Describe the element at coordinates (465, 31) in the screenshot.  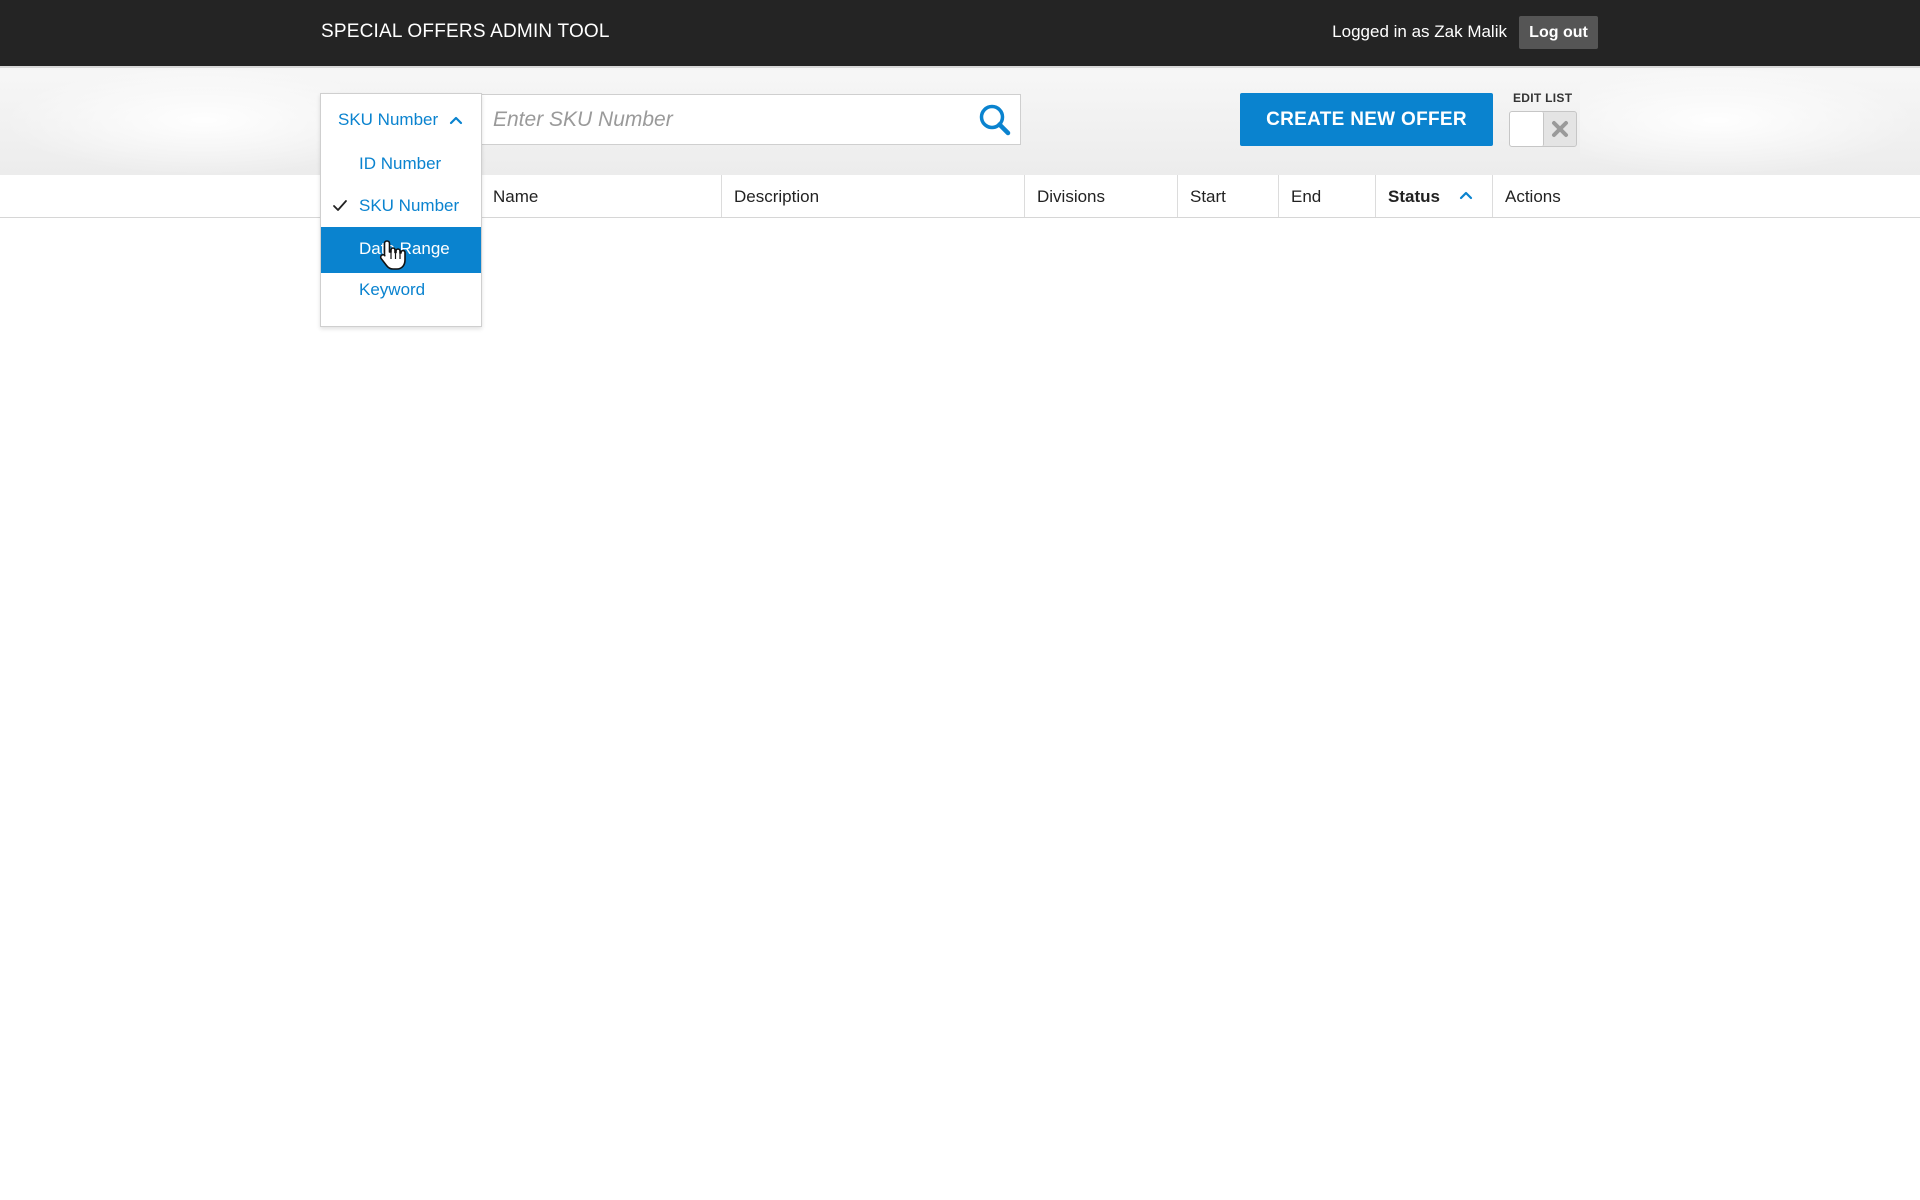
I see `app-title: SPECIAL OFFERS ADMIN TOOL` at that location.